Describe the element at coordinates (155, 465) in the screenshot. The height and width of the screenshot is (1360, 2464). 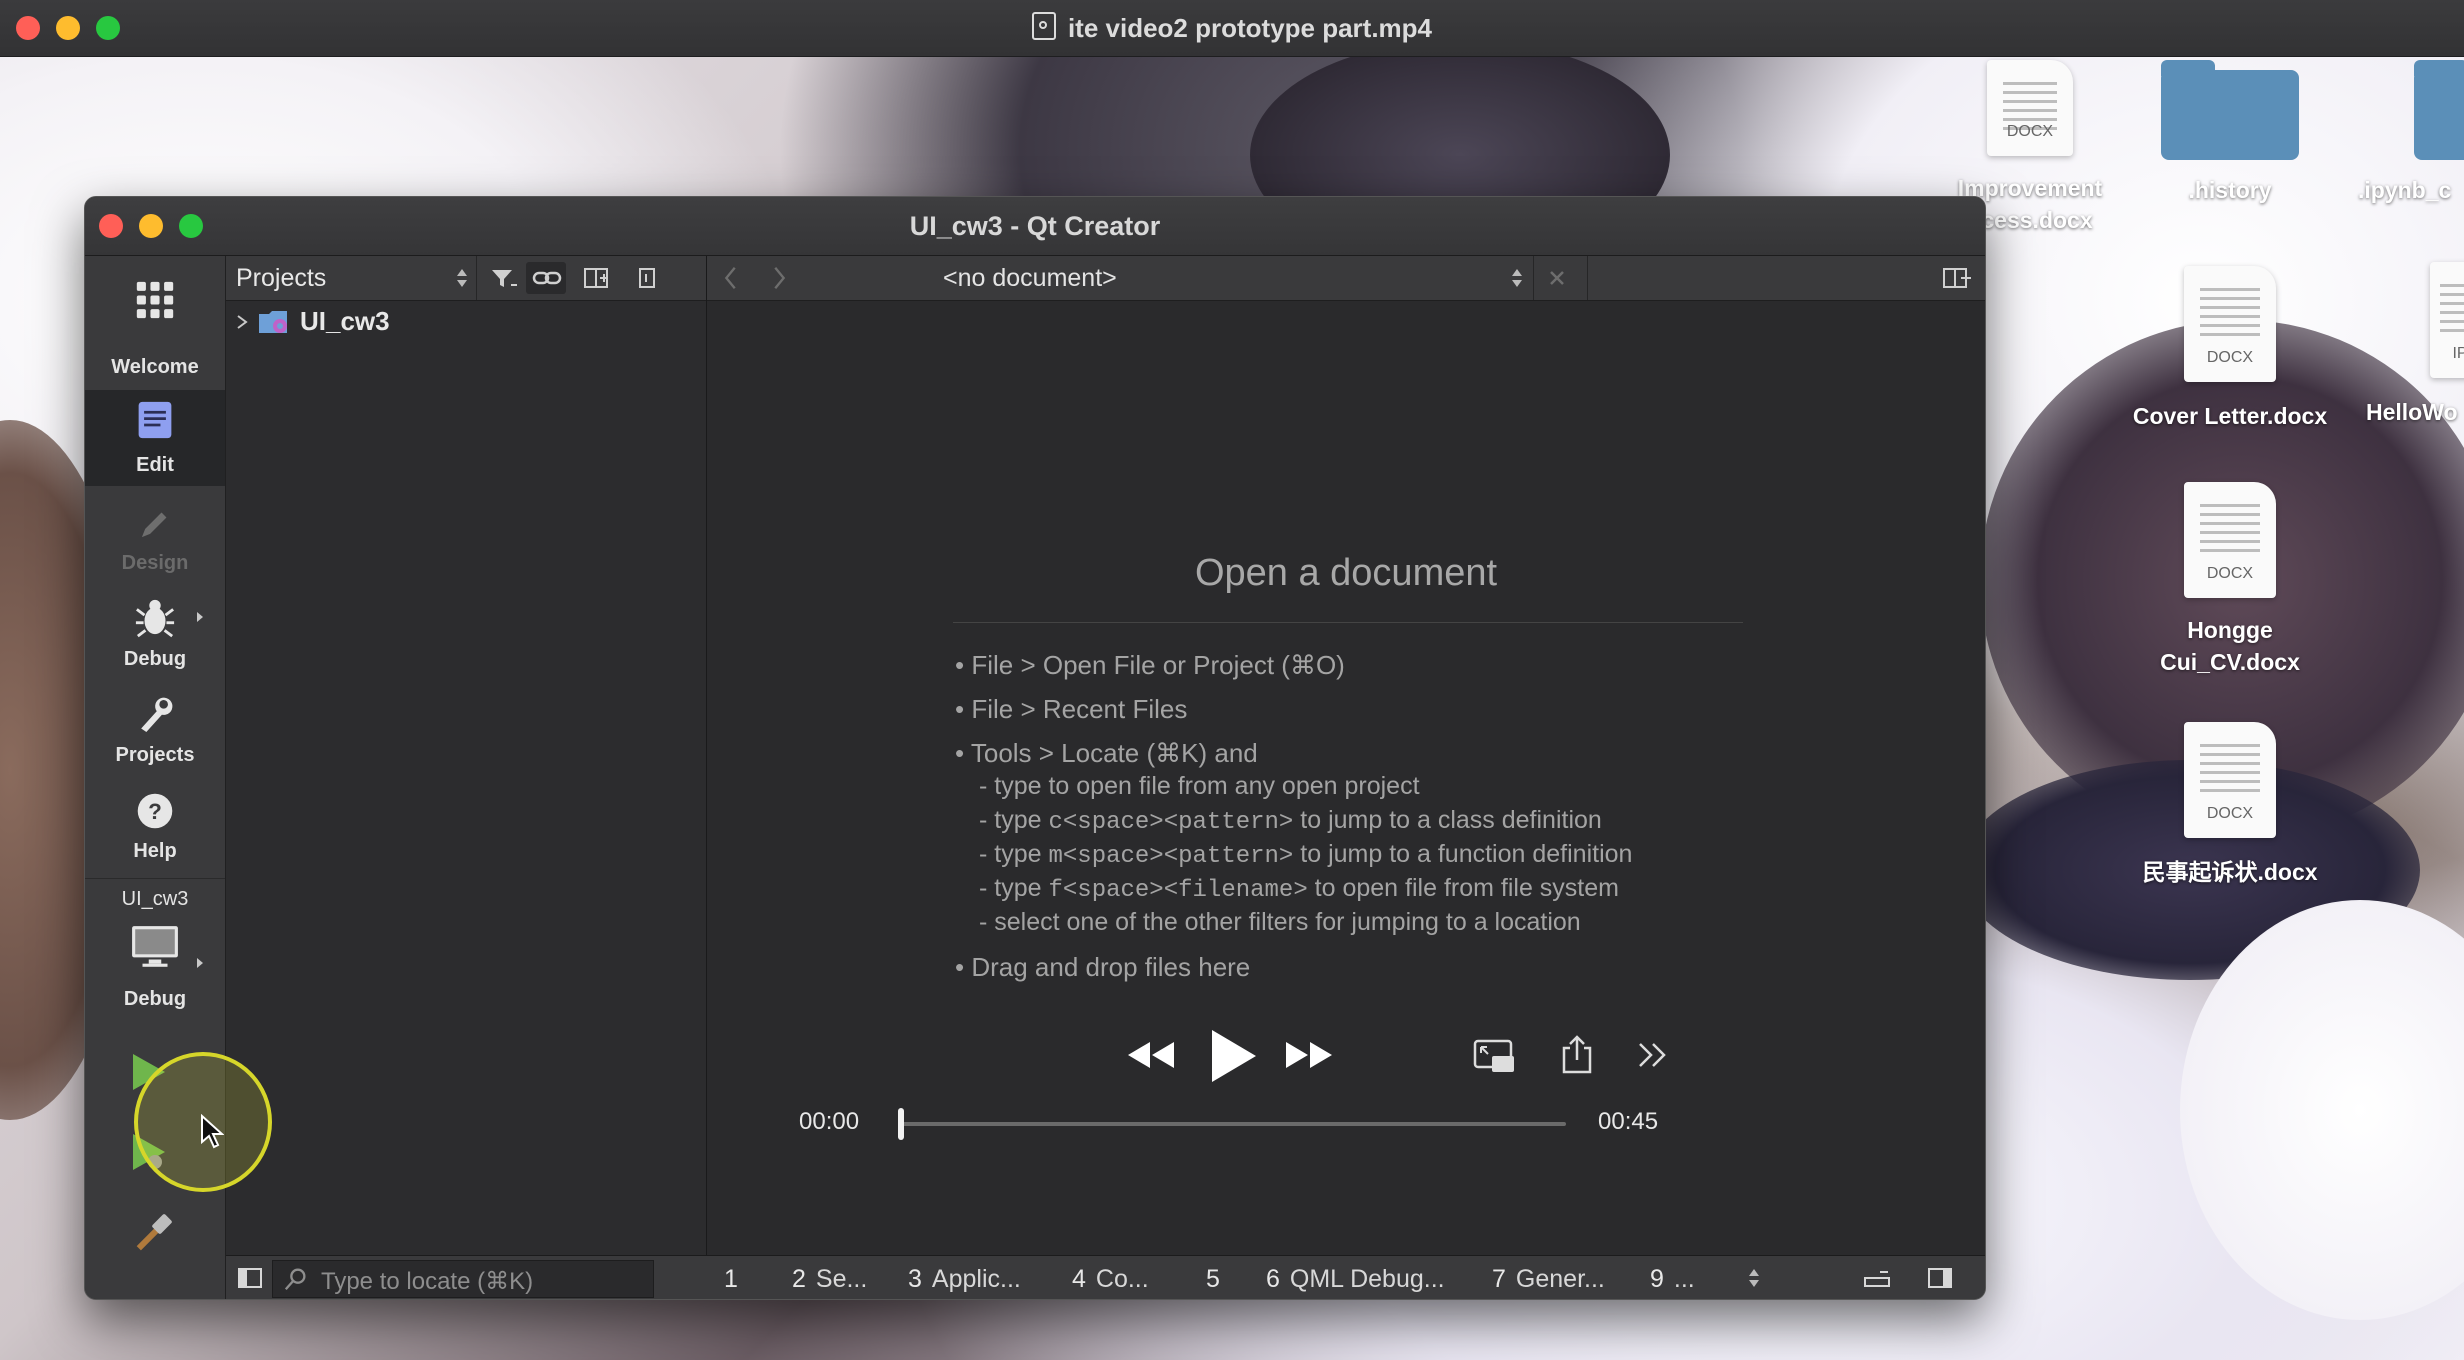
I see `mode-label: Edit` at that location.